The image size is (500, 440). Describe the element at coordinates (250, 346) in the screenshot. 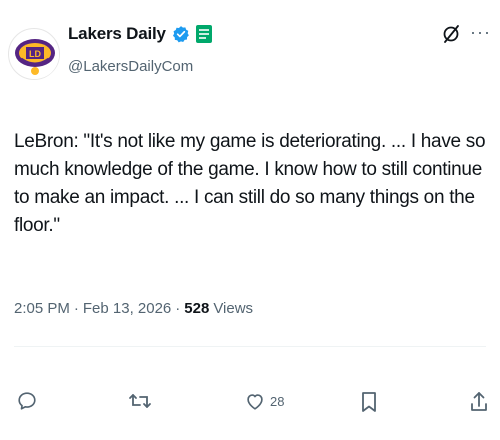

I see `divider` at that location.